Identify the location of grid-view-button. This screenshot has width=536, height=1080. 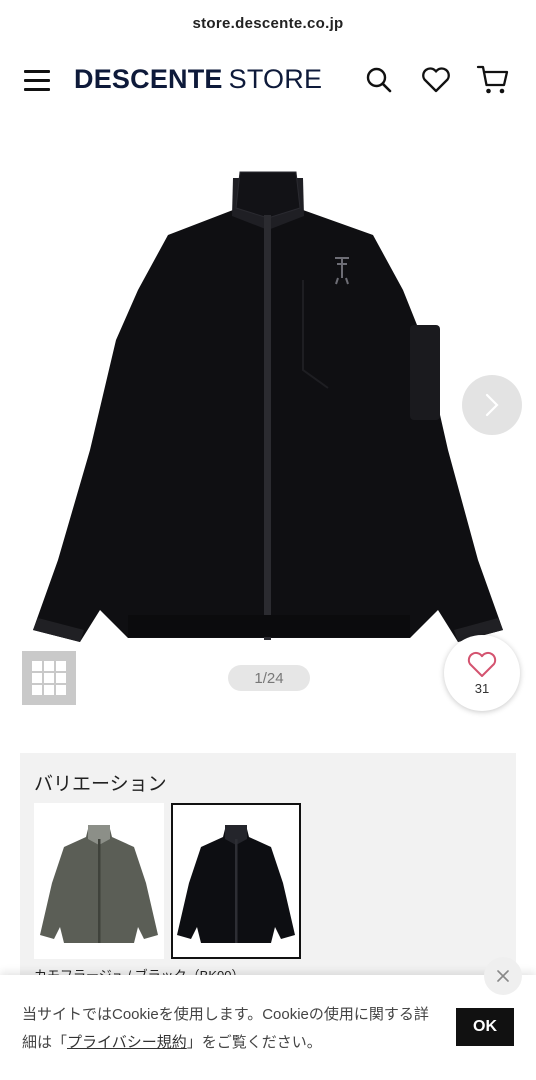
(49, 678).